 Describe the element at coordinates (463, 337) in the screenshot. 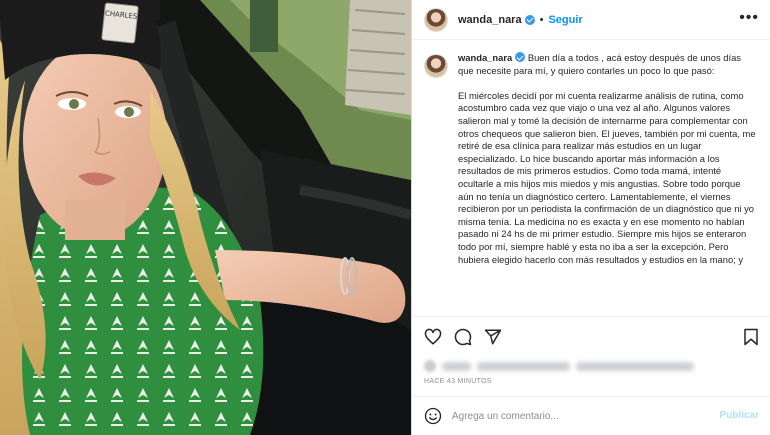

I see `comment-icon` at that location.